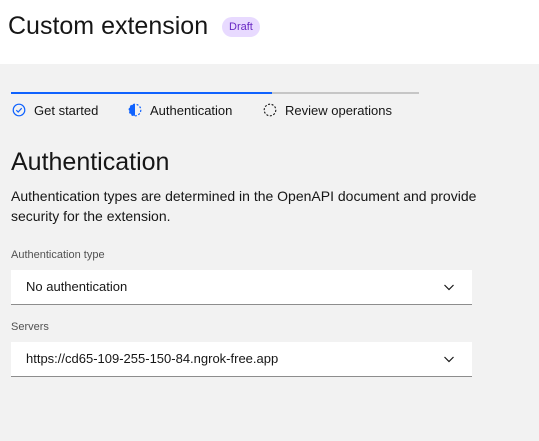 The width and height of the screenshot is (539, 441). Describe the element at coordinates (108, 26) in the screenshot. I see `page-title: Custom extension` at that location.